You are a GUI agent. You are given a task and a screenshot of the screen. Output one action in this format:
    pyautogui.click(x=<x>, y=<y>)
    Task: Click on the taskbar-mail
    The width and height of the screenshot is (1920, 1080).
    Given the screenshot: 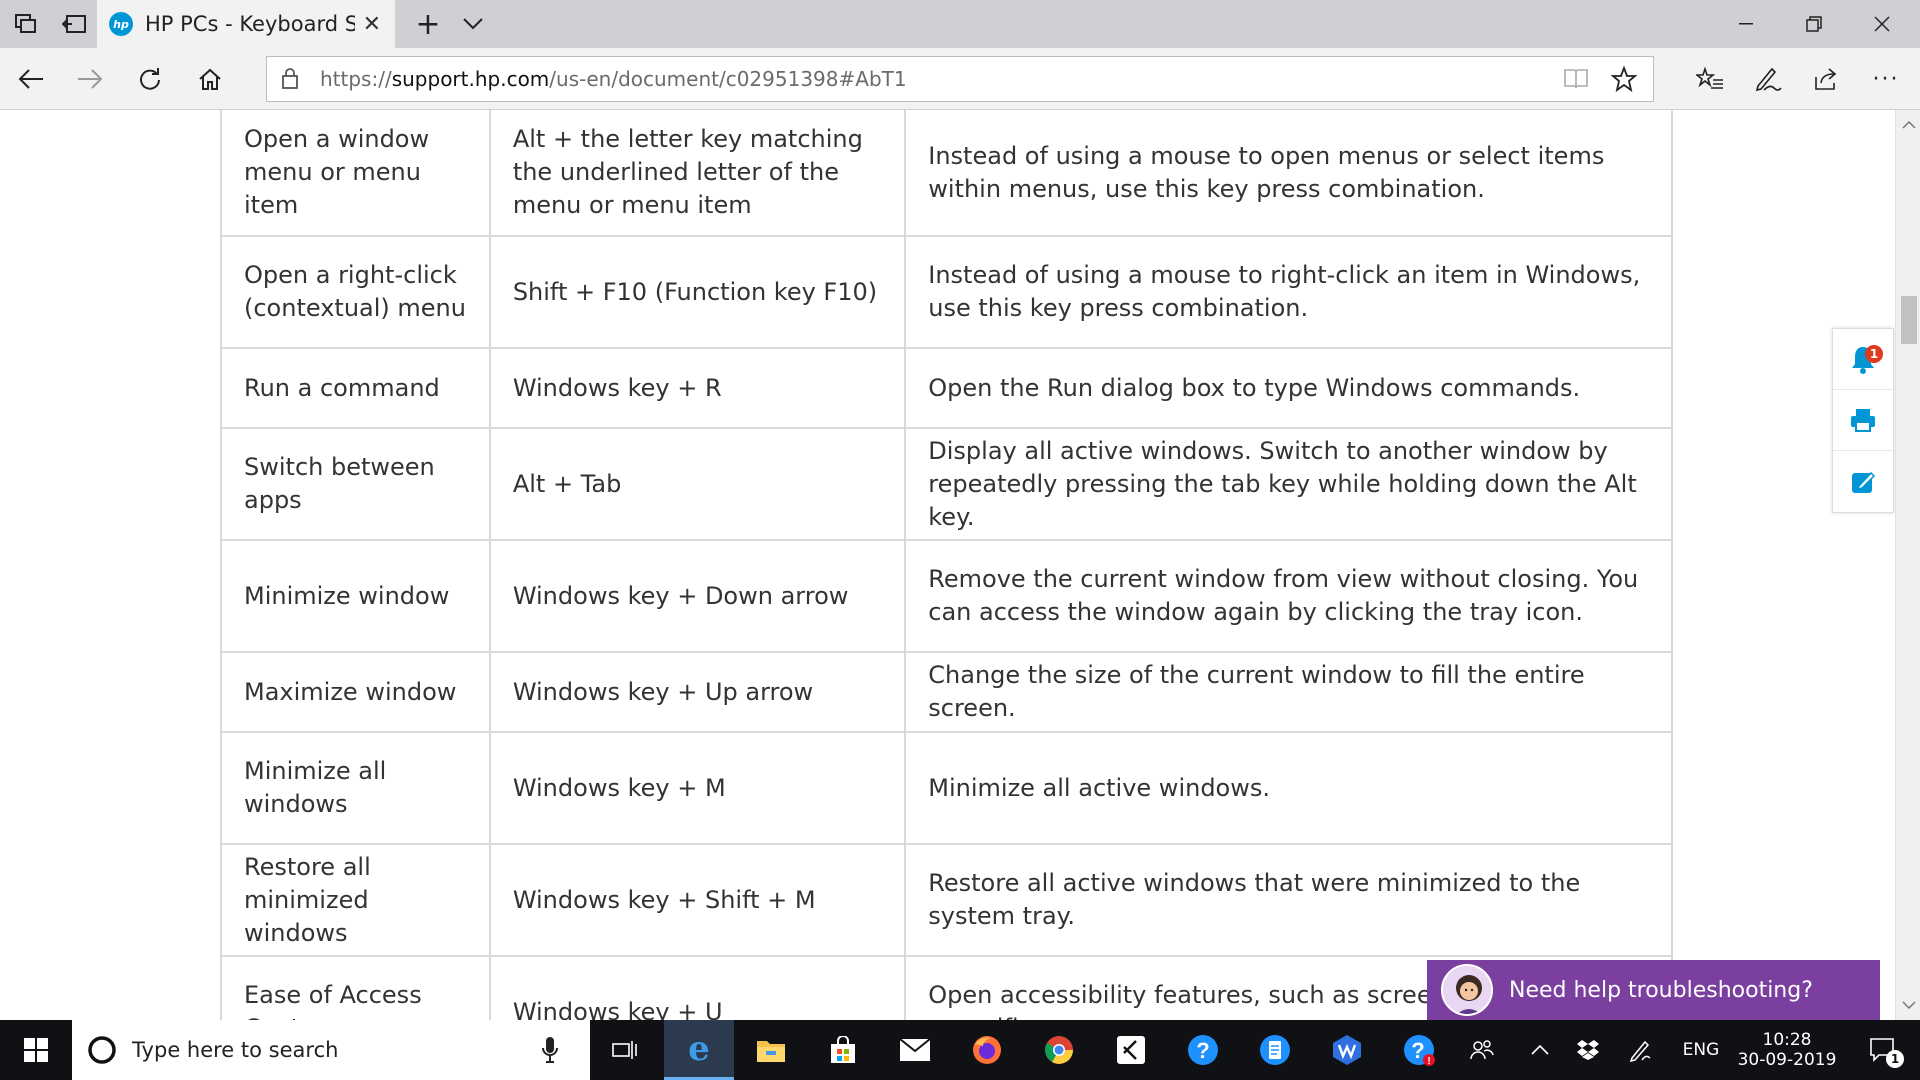 What is the action you would take?
    pyautogui.click(x=915, y=1050)
    